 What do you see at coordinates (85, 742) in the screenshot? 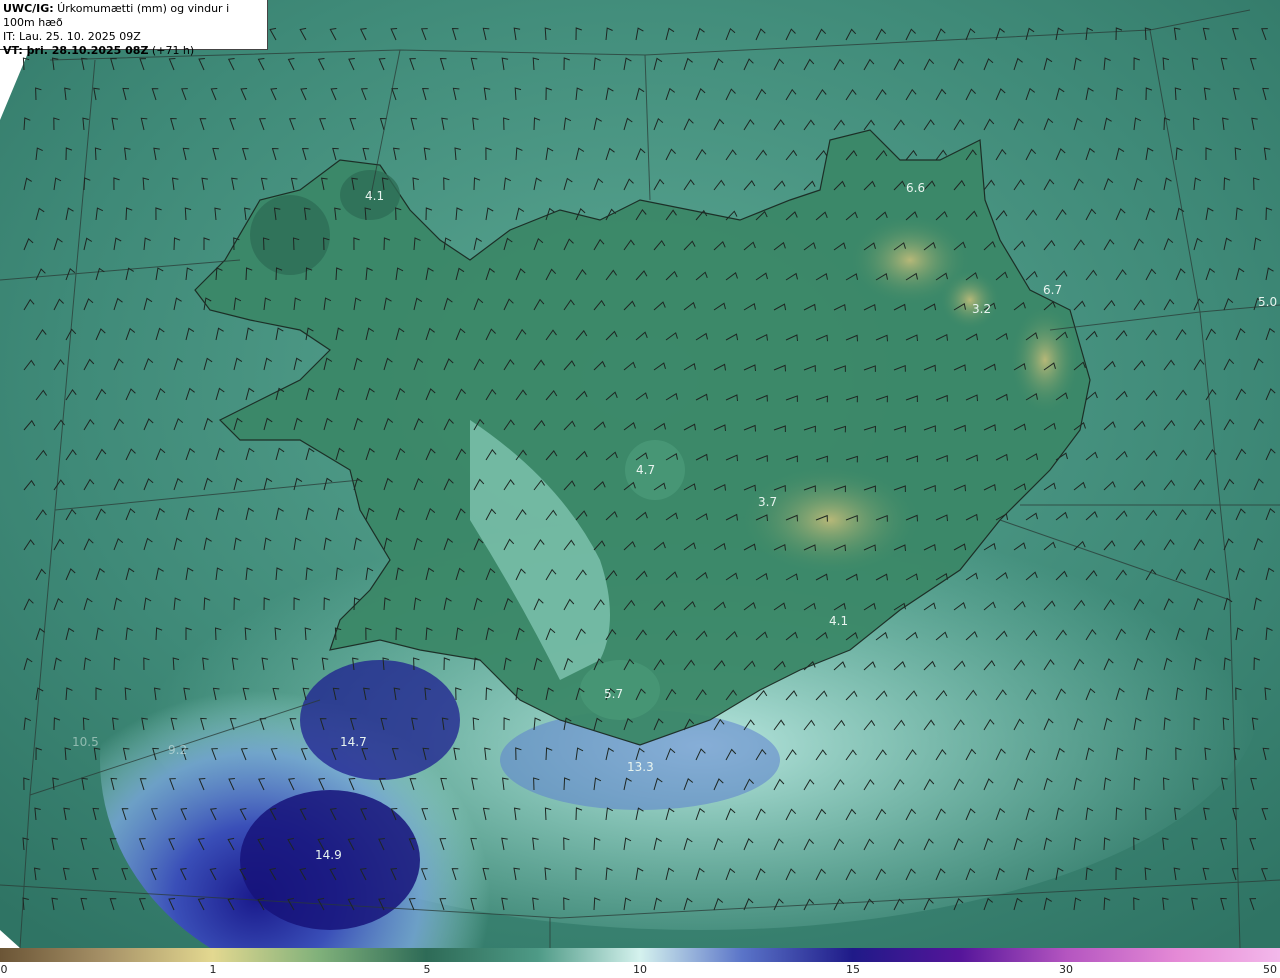
I see `map-label: 10.5` at bounding box center [85, 742].